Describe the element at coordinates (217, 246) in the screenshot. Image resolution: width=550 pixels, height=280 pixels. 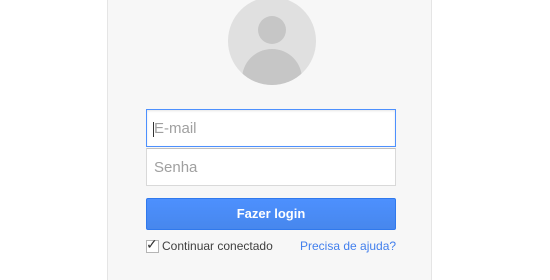
I see `stay-signed-in-label: Continuar conectado` at that location.